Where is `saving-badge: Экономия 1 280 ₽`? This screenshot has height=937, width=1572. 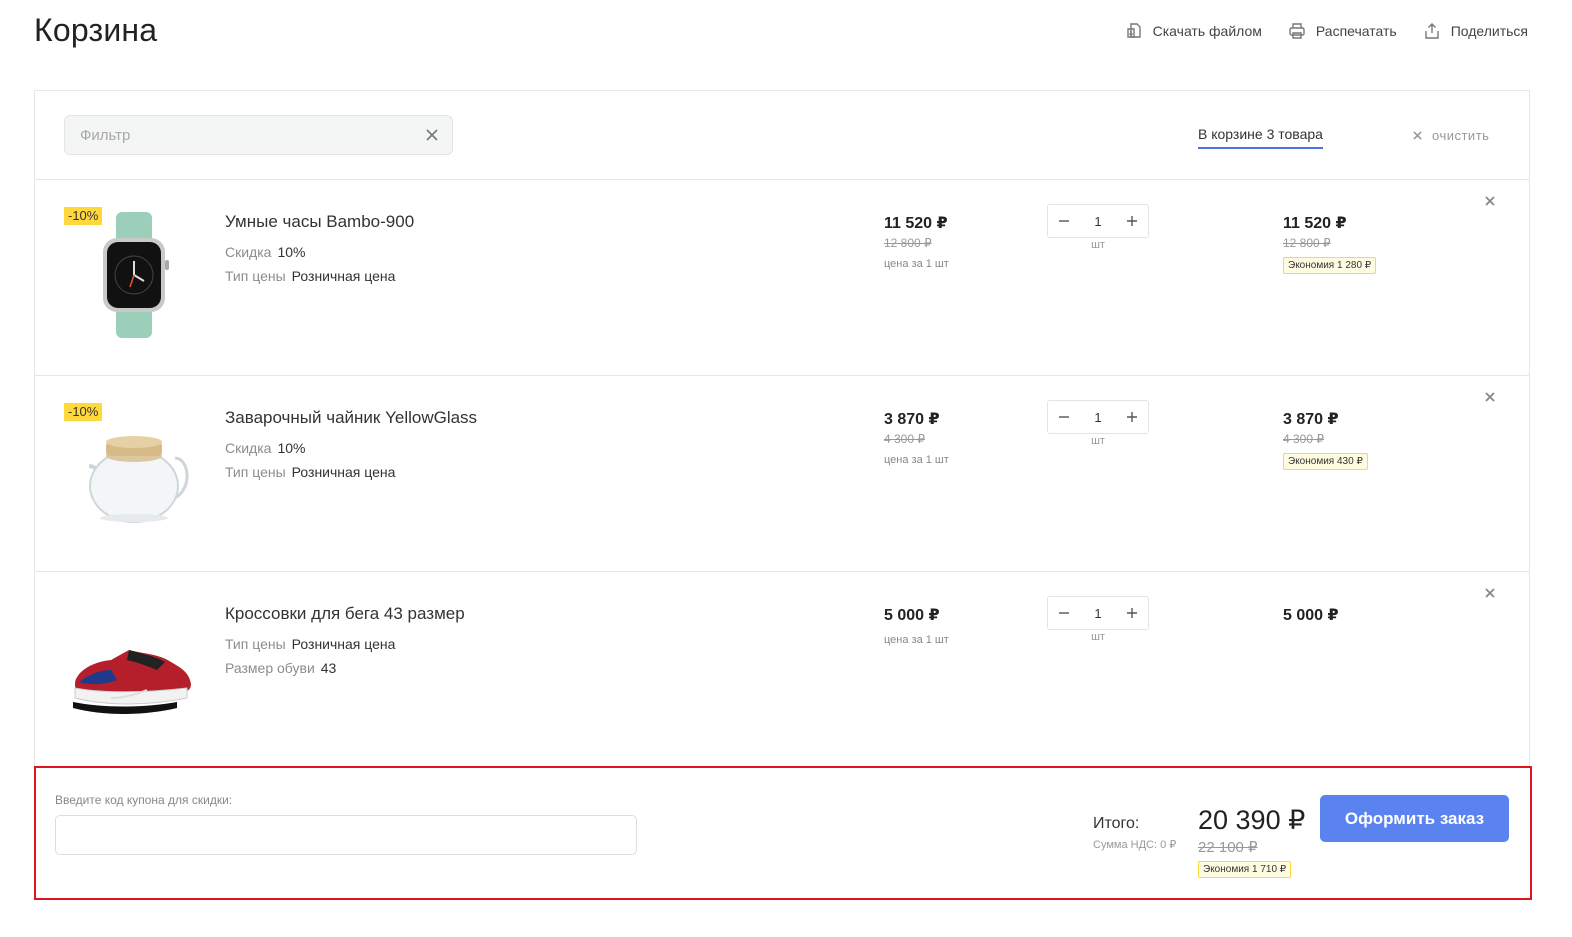 saving-badge: Экономия 1 280 ₽ is located at coordinates (1330, 265).